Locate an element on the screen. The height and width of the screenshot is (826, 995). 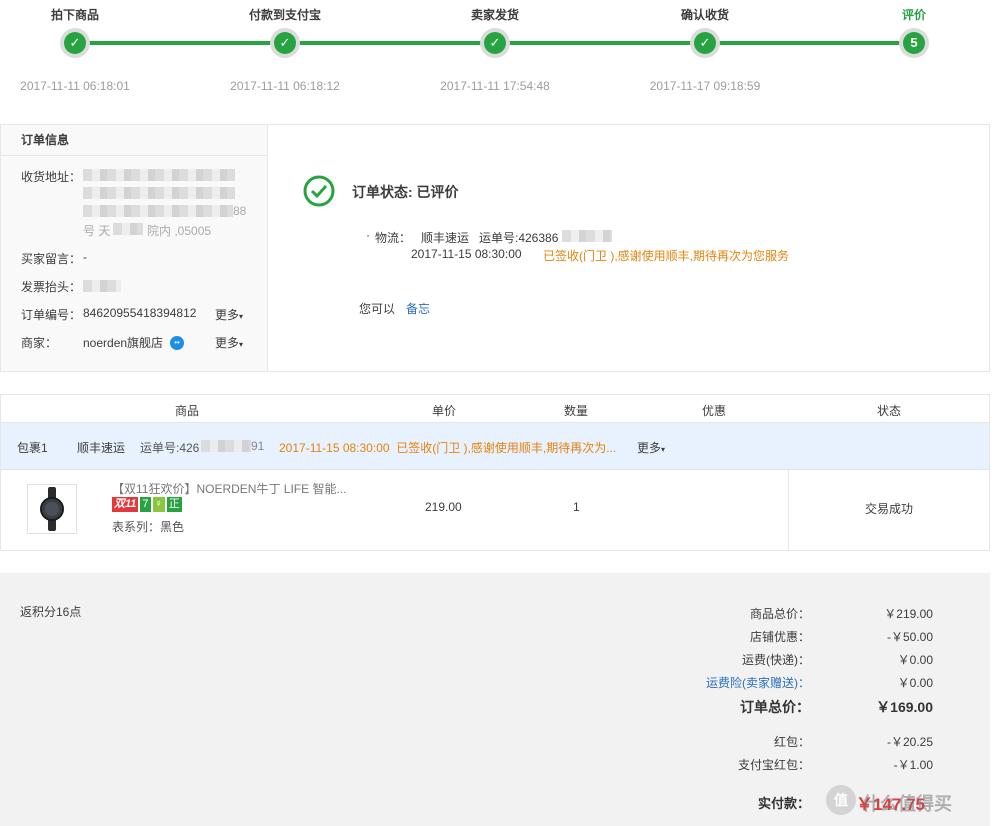
invoice-redacted is located at coordinates (102, 286).